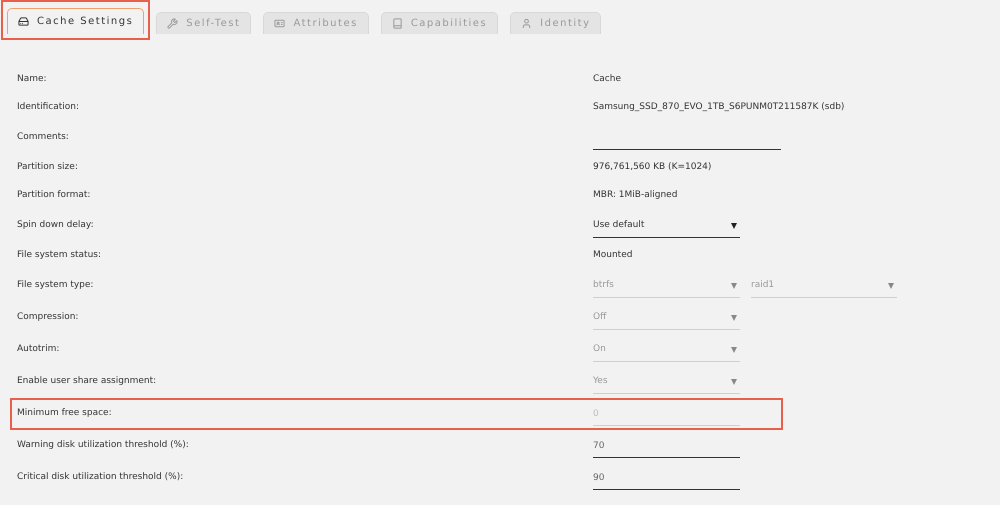 This screenshot has width=1000, height=505. Describe the element at coordinates (652, 167) in the screenshot. I see `field-value: 976,761,560 KB (K=1024)` at that location.